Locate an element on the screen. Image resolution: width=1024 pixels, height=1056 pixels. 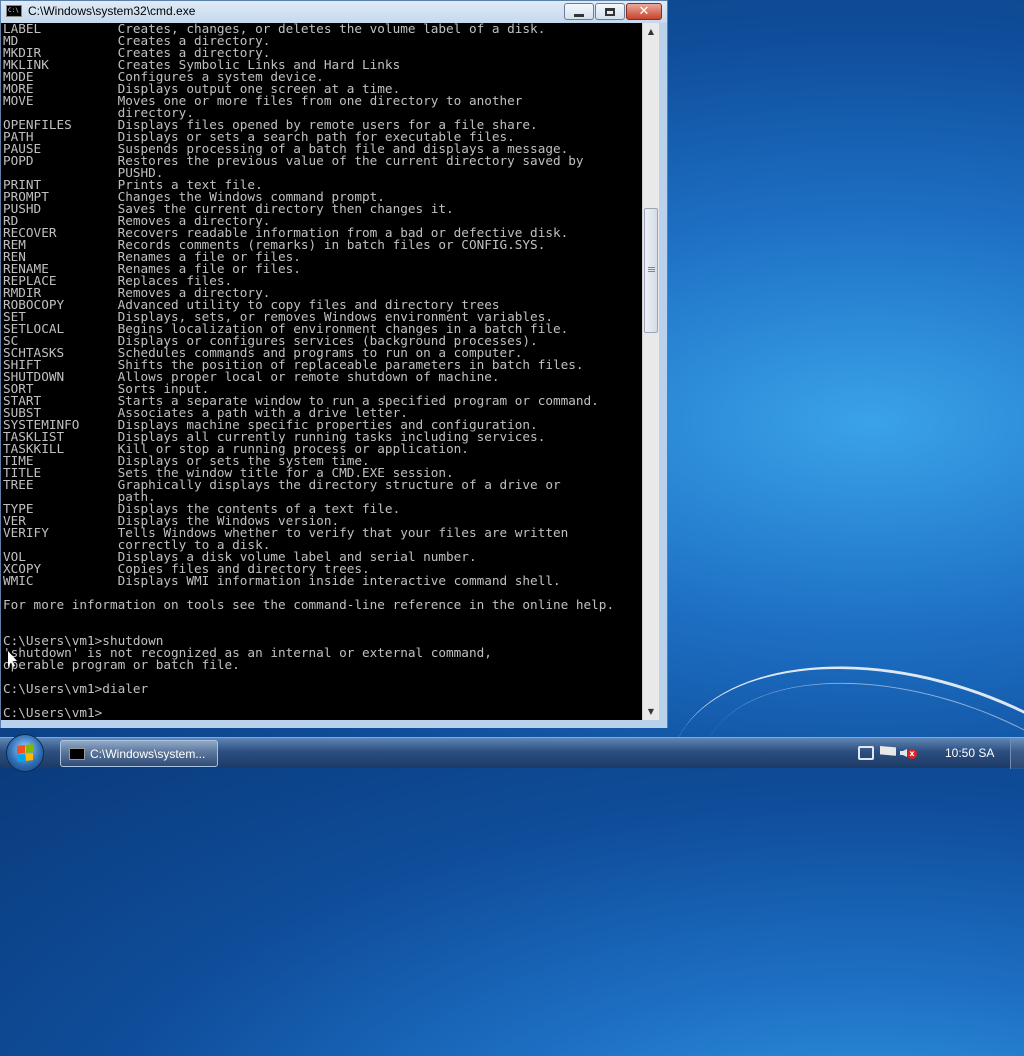
grip-icon is located at coordinates (651, 267).